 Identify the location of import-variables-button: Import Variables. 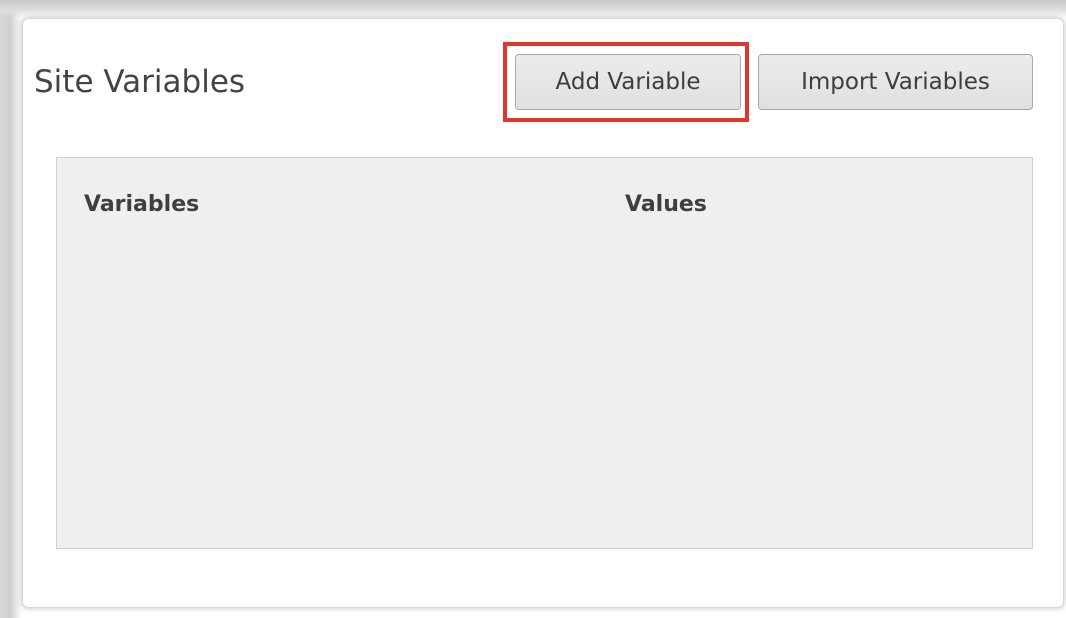
(895, 82).